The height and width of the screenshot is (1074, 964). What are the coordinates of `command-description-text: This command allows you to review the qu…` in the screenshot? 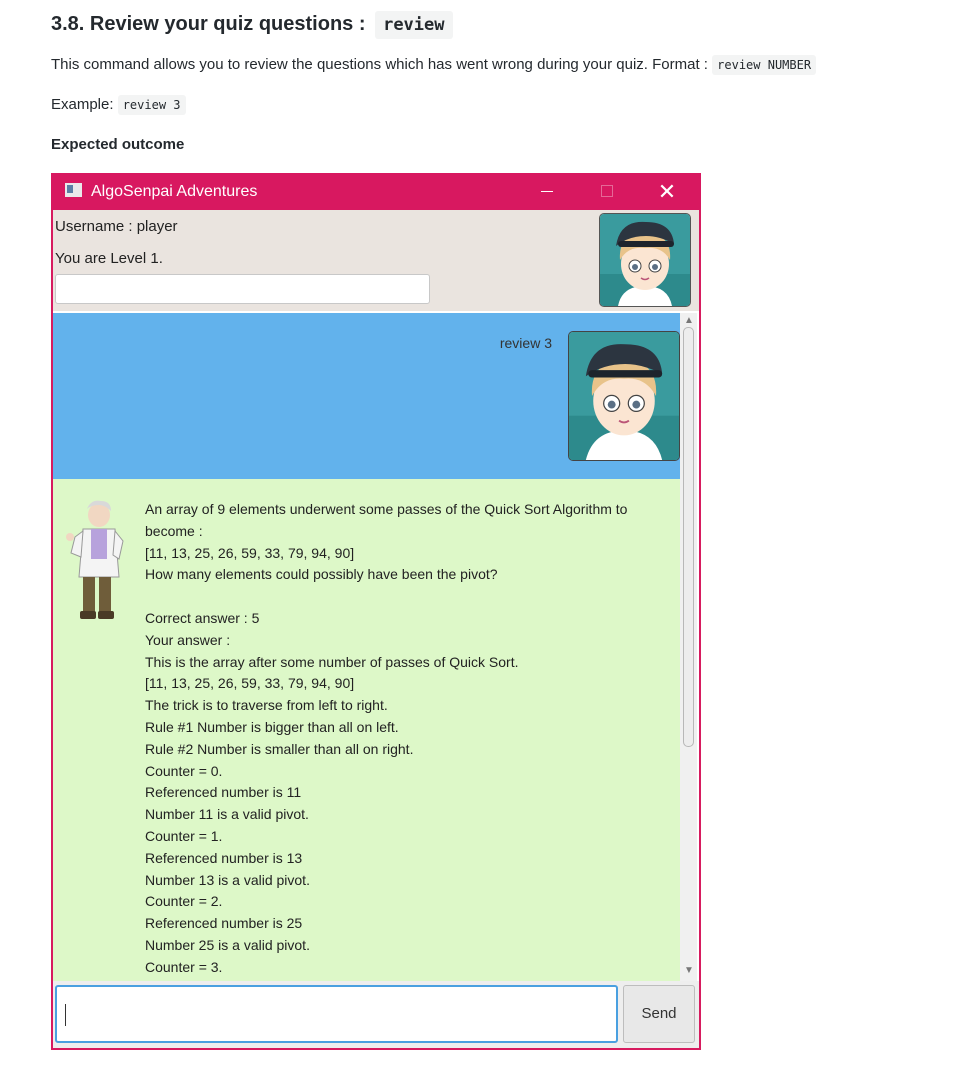 It's located at (379, 64).